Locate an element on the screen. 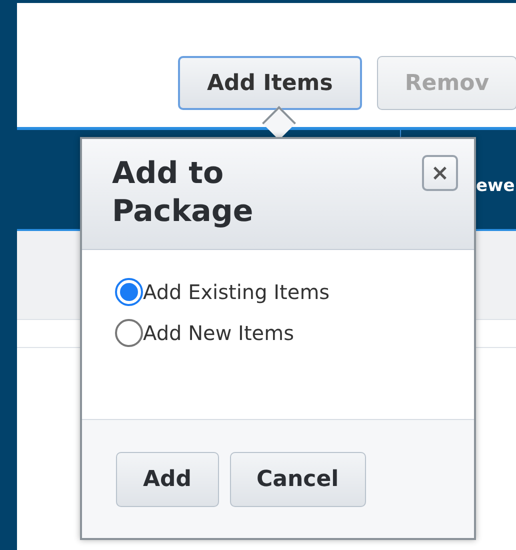 Image resolution: width=516 pixels, height=550 pixels. close-button: × is located at coordinates (440, 173).